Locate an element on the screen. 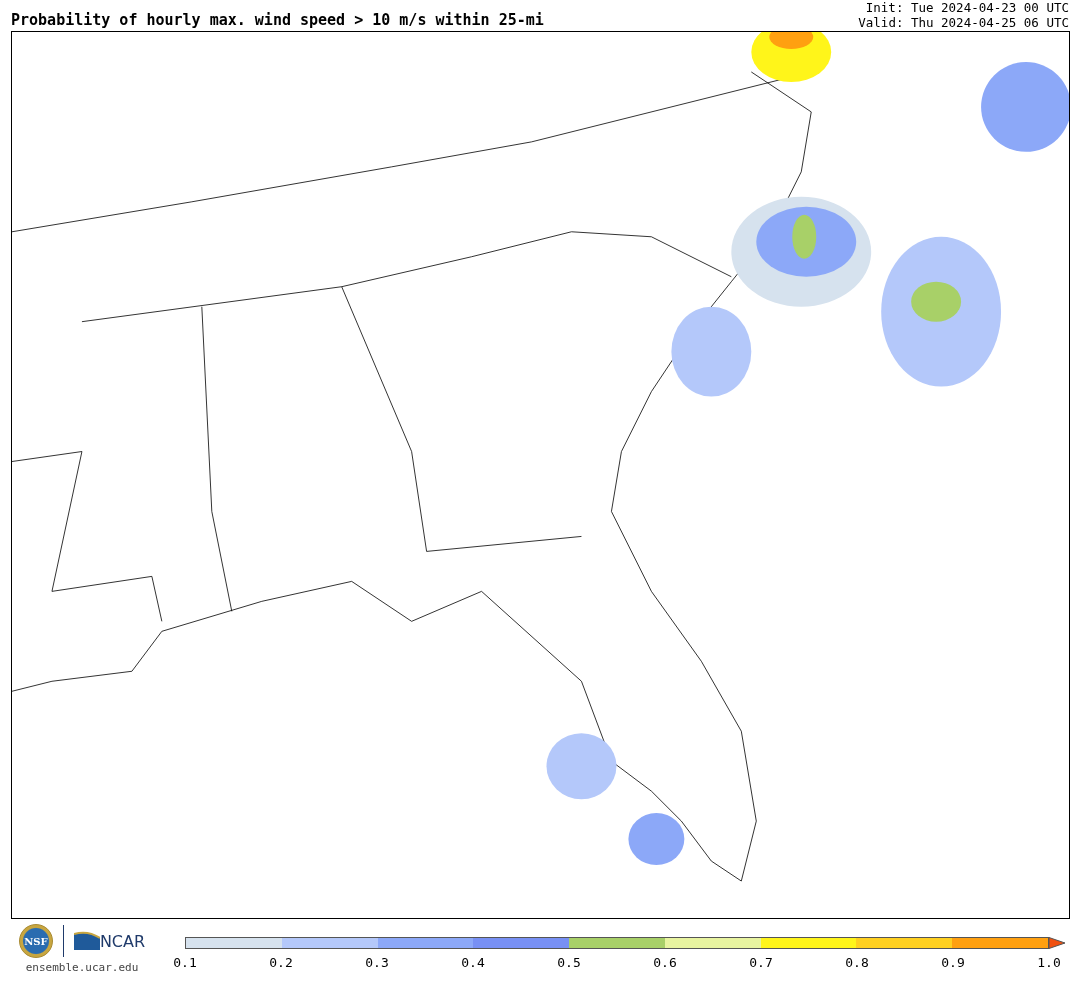 The height and width of the screenshot is (988, 1080). org-logo-text: NCAR is located at coordinates (122, 941).